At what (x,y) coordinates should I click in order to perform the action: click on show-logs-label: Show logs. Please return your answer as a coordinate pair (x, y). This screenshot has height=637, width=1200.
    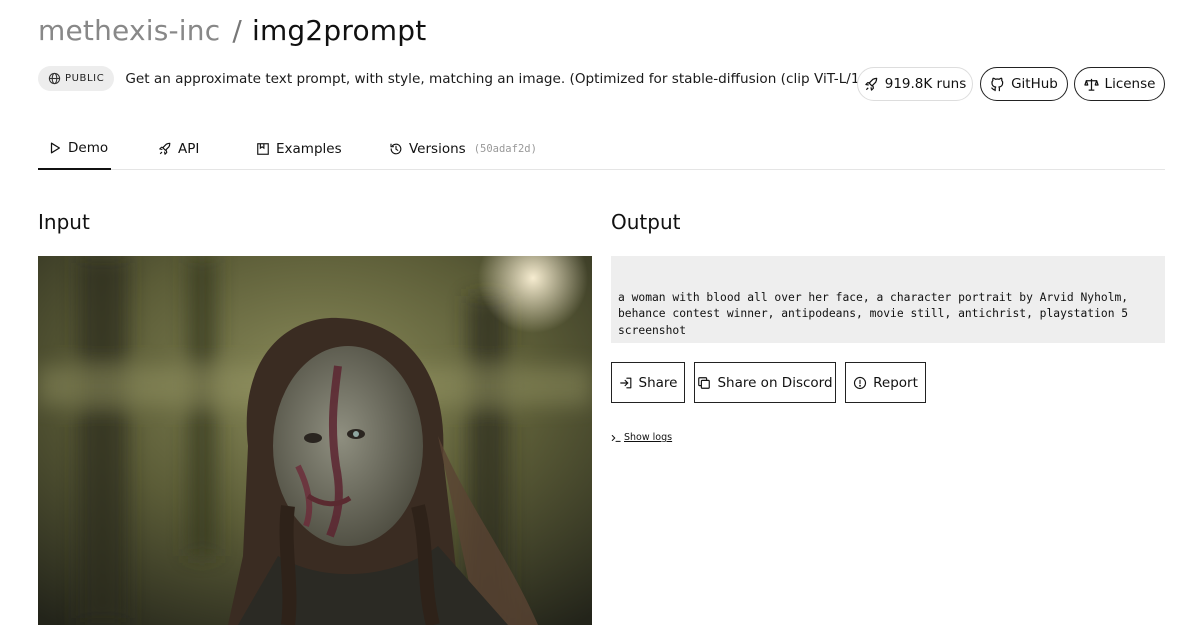
    Looking at the image, I should click on (648, 437).